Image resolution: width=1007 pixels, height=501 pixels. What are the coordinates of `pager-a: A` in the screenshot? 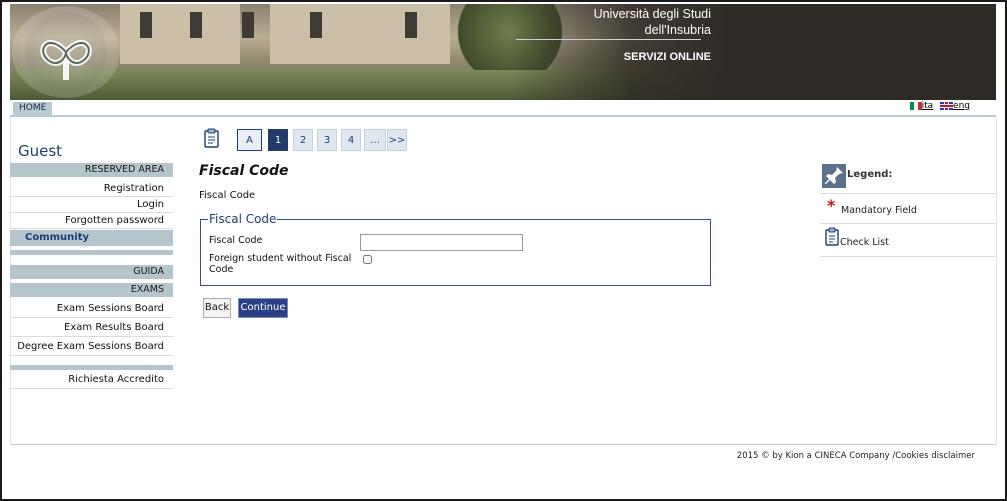 It's located at (249, 140).